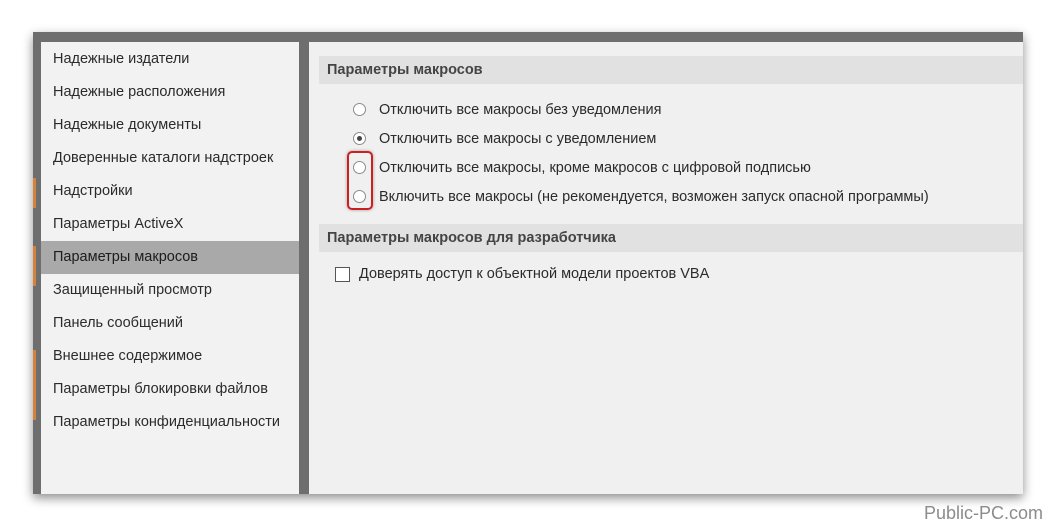 This screenshot has height=526, width=1054. I want to click on developer-settings-header: Параметры макросов для разработчика, so click(671, 238).